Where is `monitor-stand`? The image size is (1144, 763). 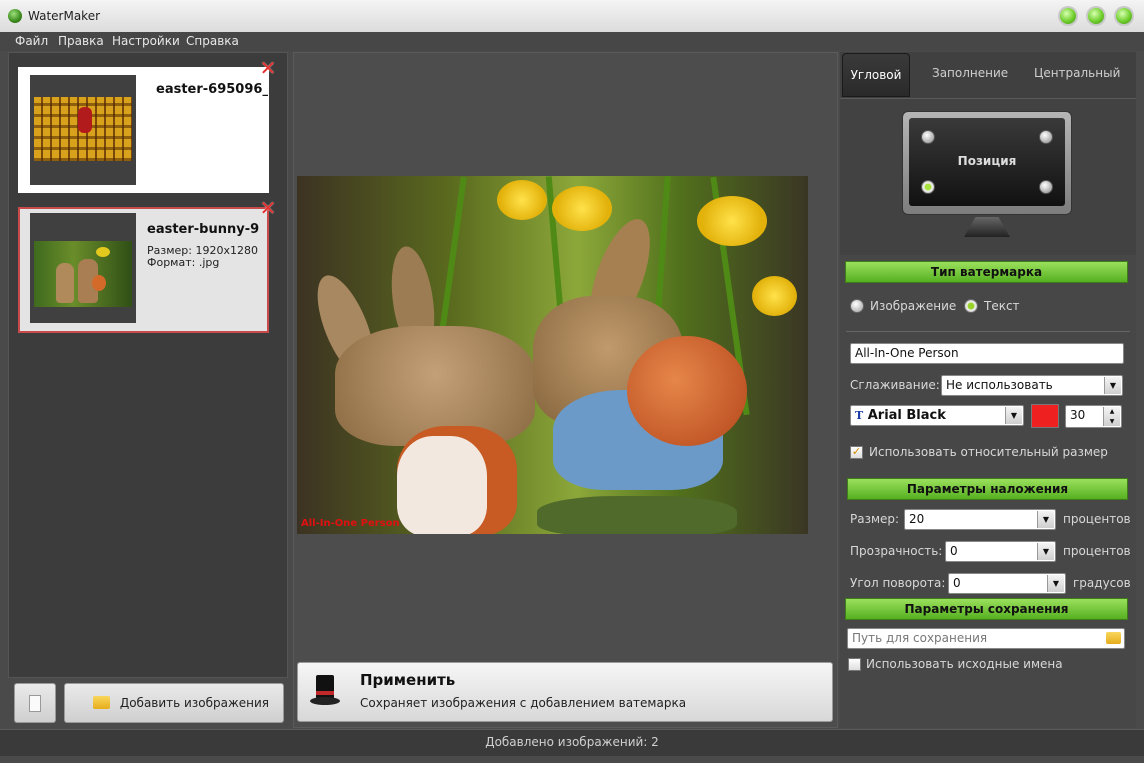 monitor-stand is located at coordinates (987, 227).